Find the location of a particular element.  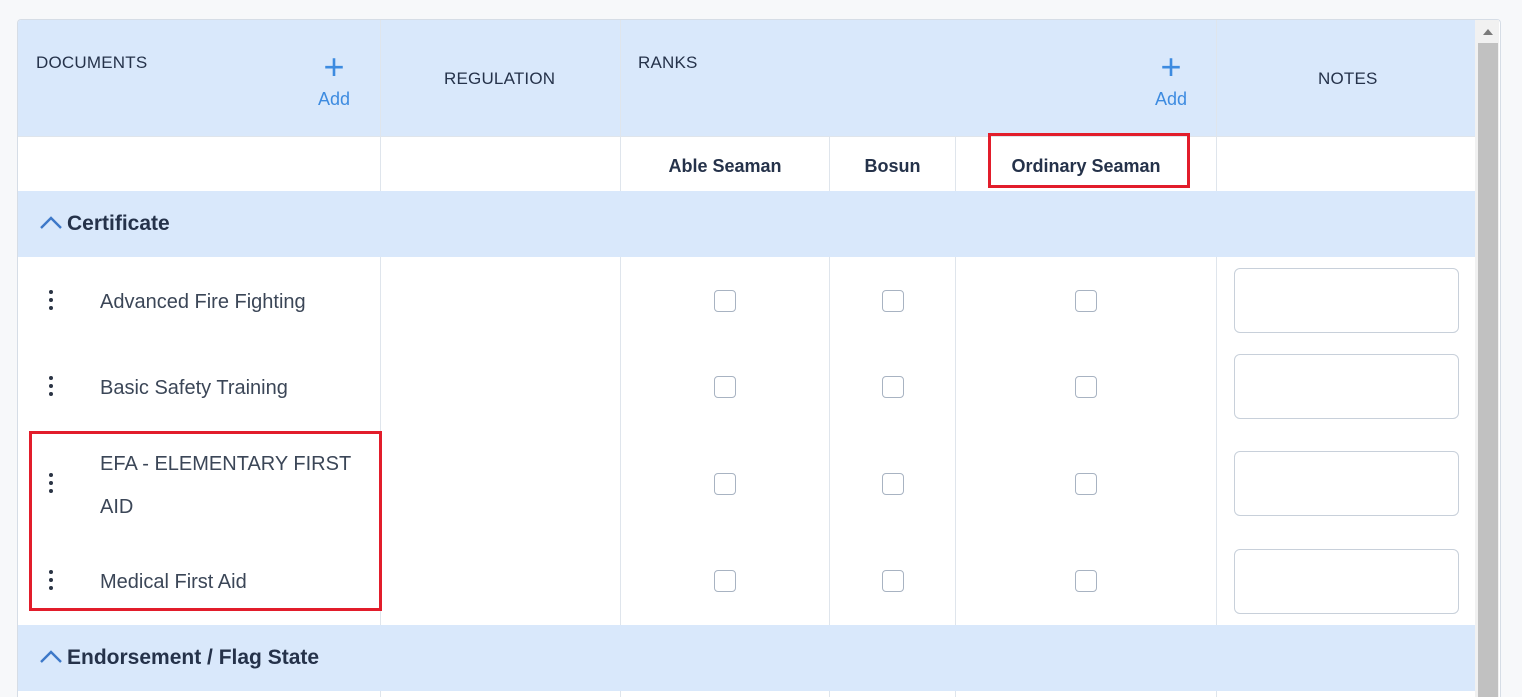

rank-bosun: Bosun is located at coordinates (892, 166).